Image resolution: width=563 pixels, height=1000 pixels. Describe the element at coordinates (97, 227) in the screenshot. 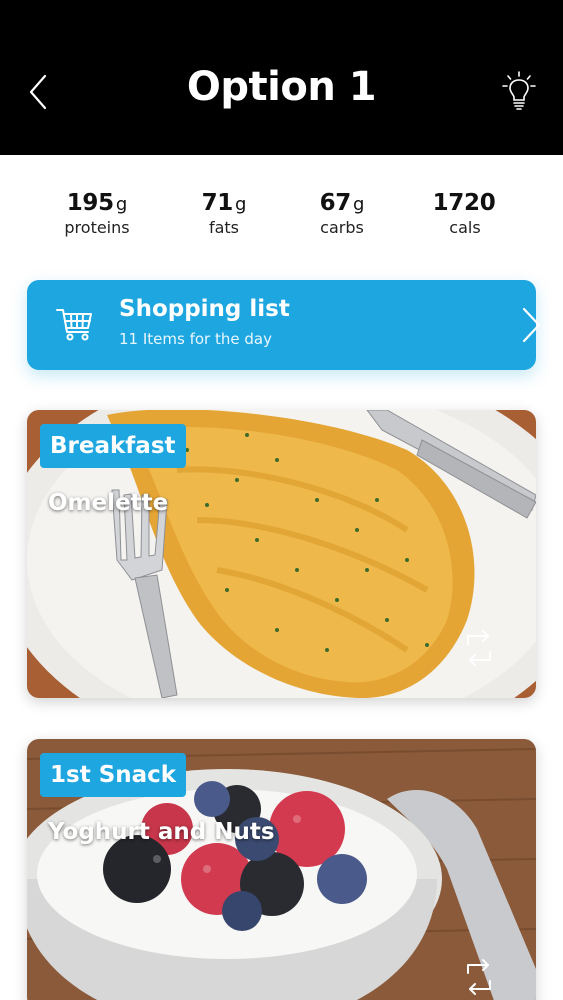

I see `macro-label: proteins` at that location.